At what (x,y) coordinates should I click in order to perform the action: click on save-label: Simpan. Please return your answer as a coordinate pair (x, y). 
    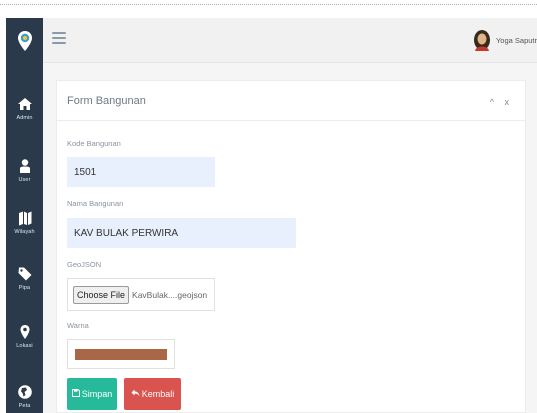
    Looking at the image, I should click on (97, 394).